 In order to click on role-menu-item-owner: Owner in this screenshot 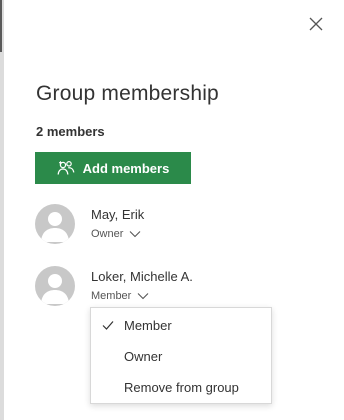, I will do `click(181, 356)`.